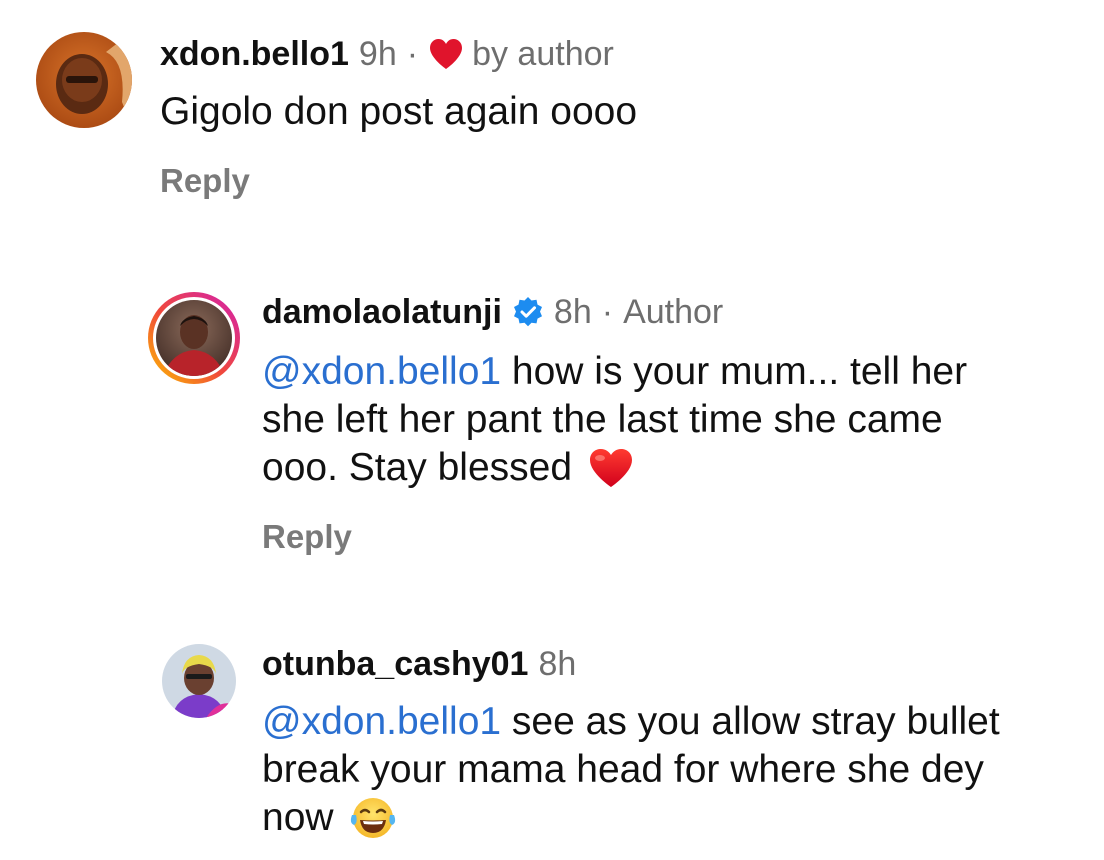 This screenshot has height=860, width=1104. I want to click on comment-line-2: she left her pant the last time she came, so click(602, 419).